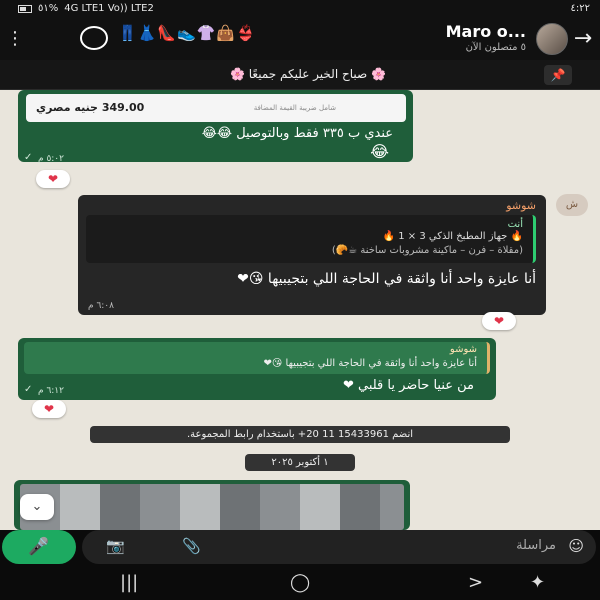 The width and height of the screenshot is (600, 600). I want to click on pin-icon: 📌, so click(558, 75).